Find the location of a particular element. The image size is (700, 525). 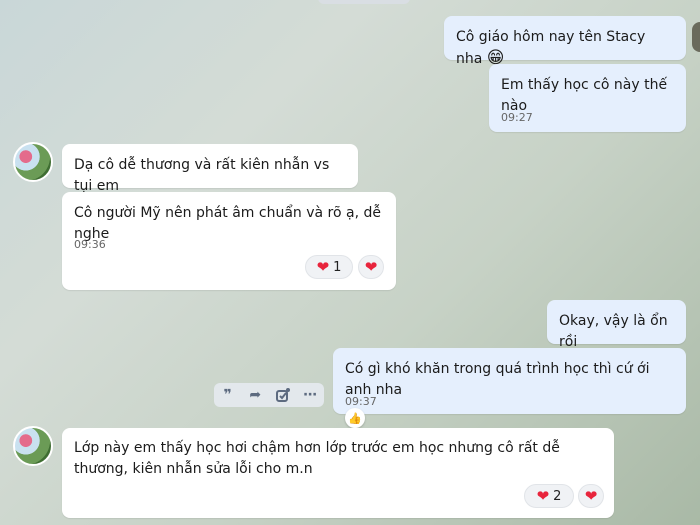

message-text: Cô giáo hôm nay tên Stacy nha is located at coordinates (551, 48).